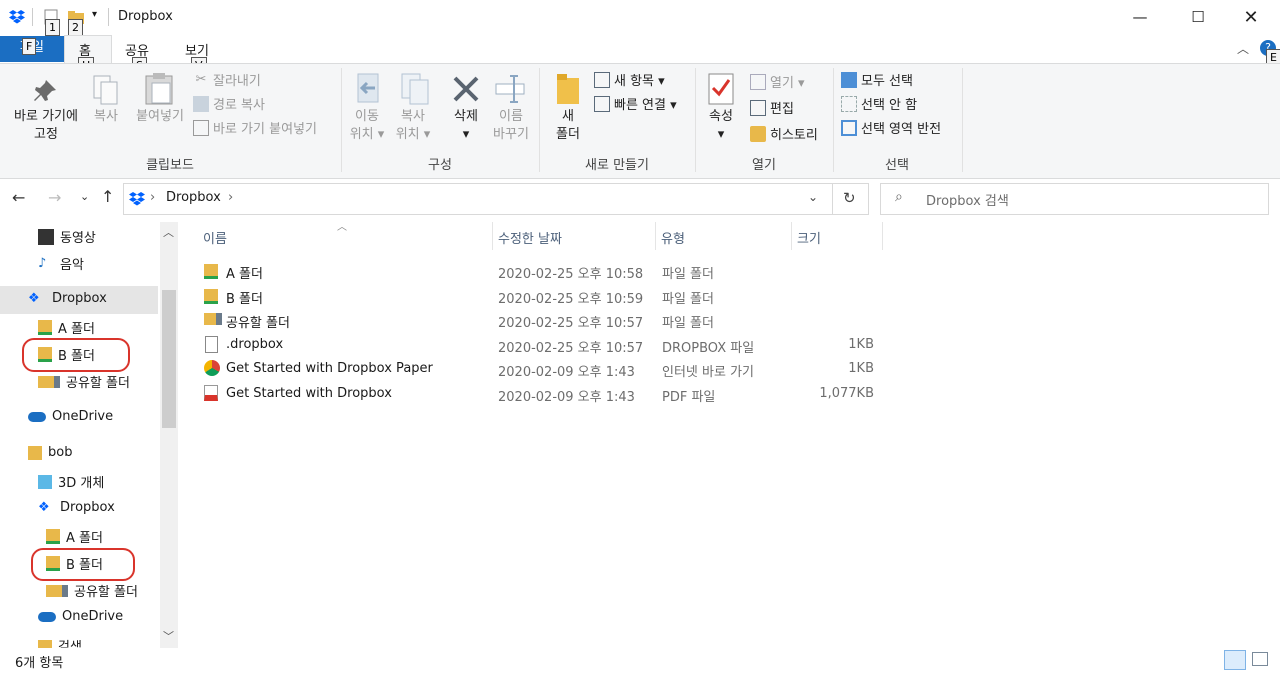 The width and height of the screenshot is (1280, 674). Describe the element at coordinates (1198, 17) in the screenshot. I see `maximize-button: ☐` at that location.